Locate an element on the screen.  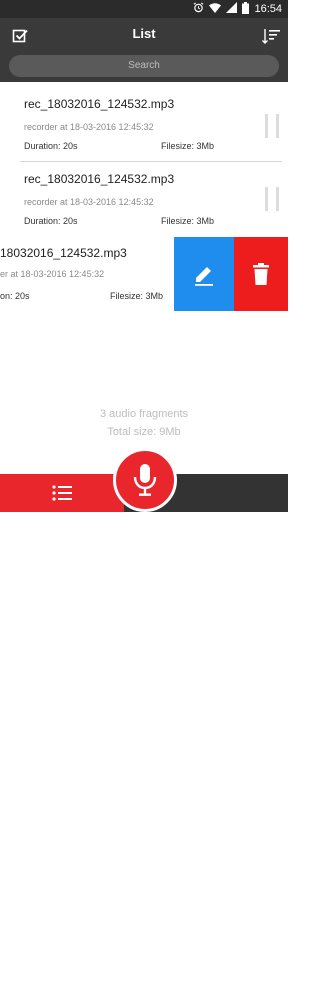
battery-icon is located at coordinates (246, 9).